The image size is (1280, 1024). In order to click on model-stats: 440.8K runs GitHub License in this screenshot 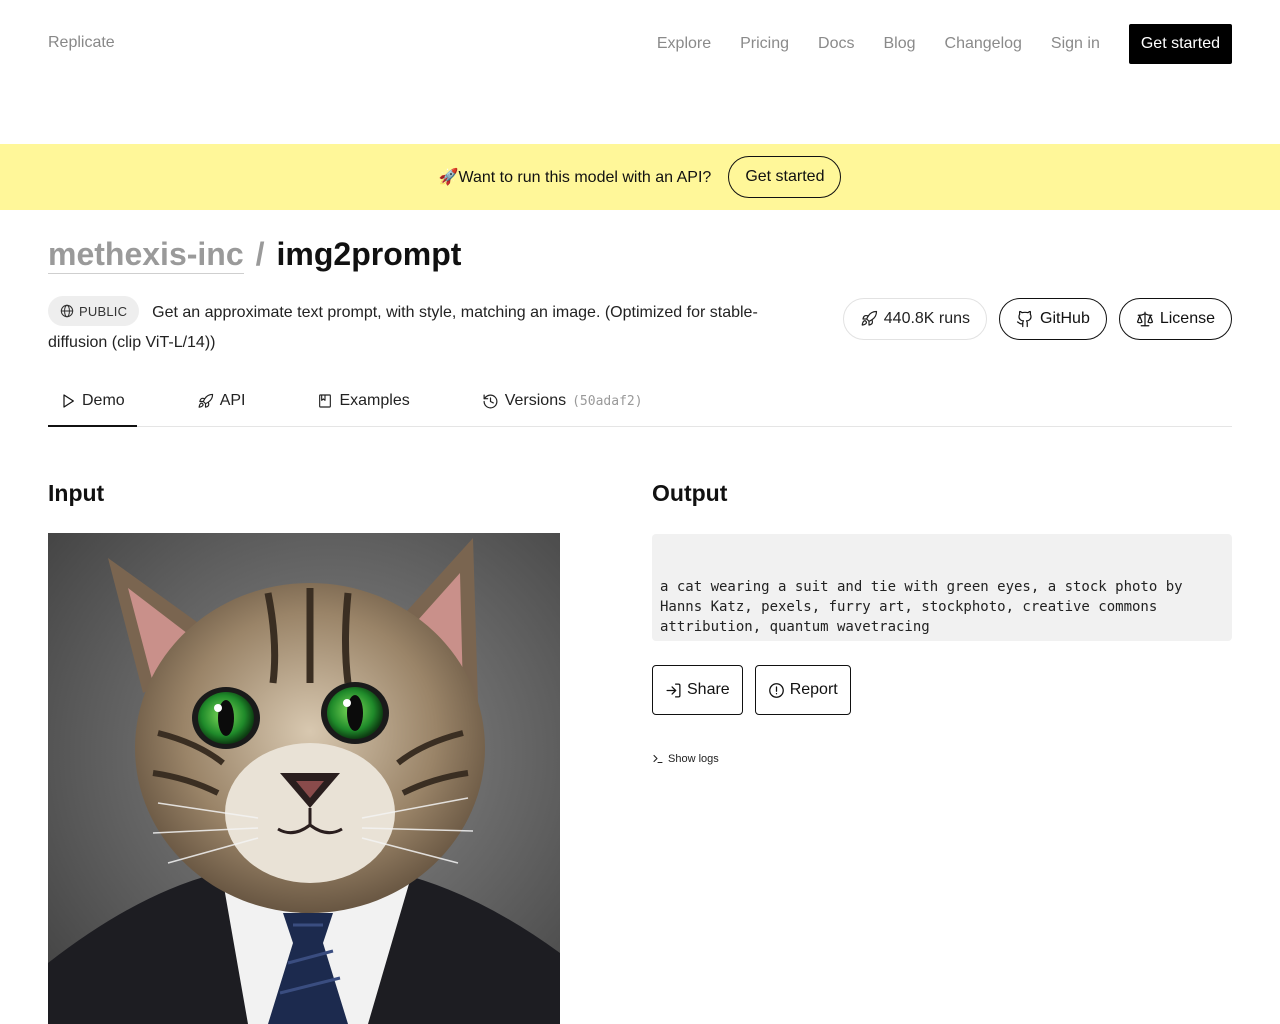, I will do `click(1031, 319)`.